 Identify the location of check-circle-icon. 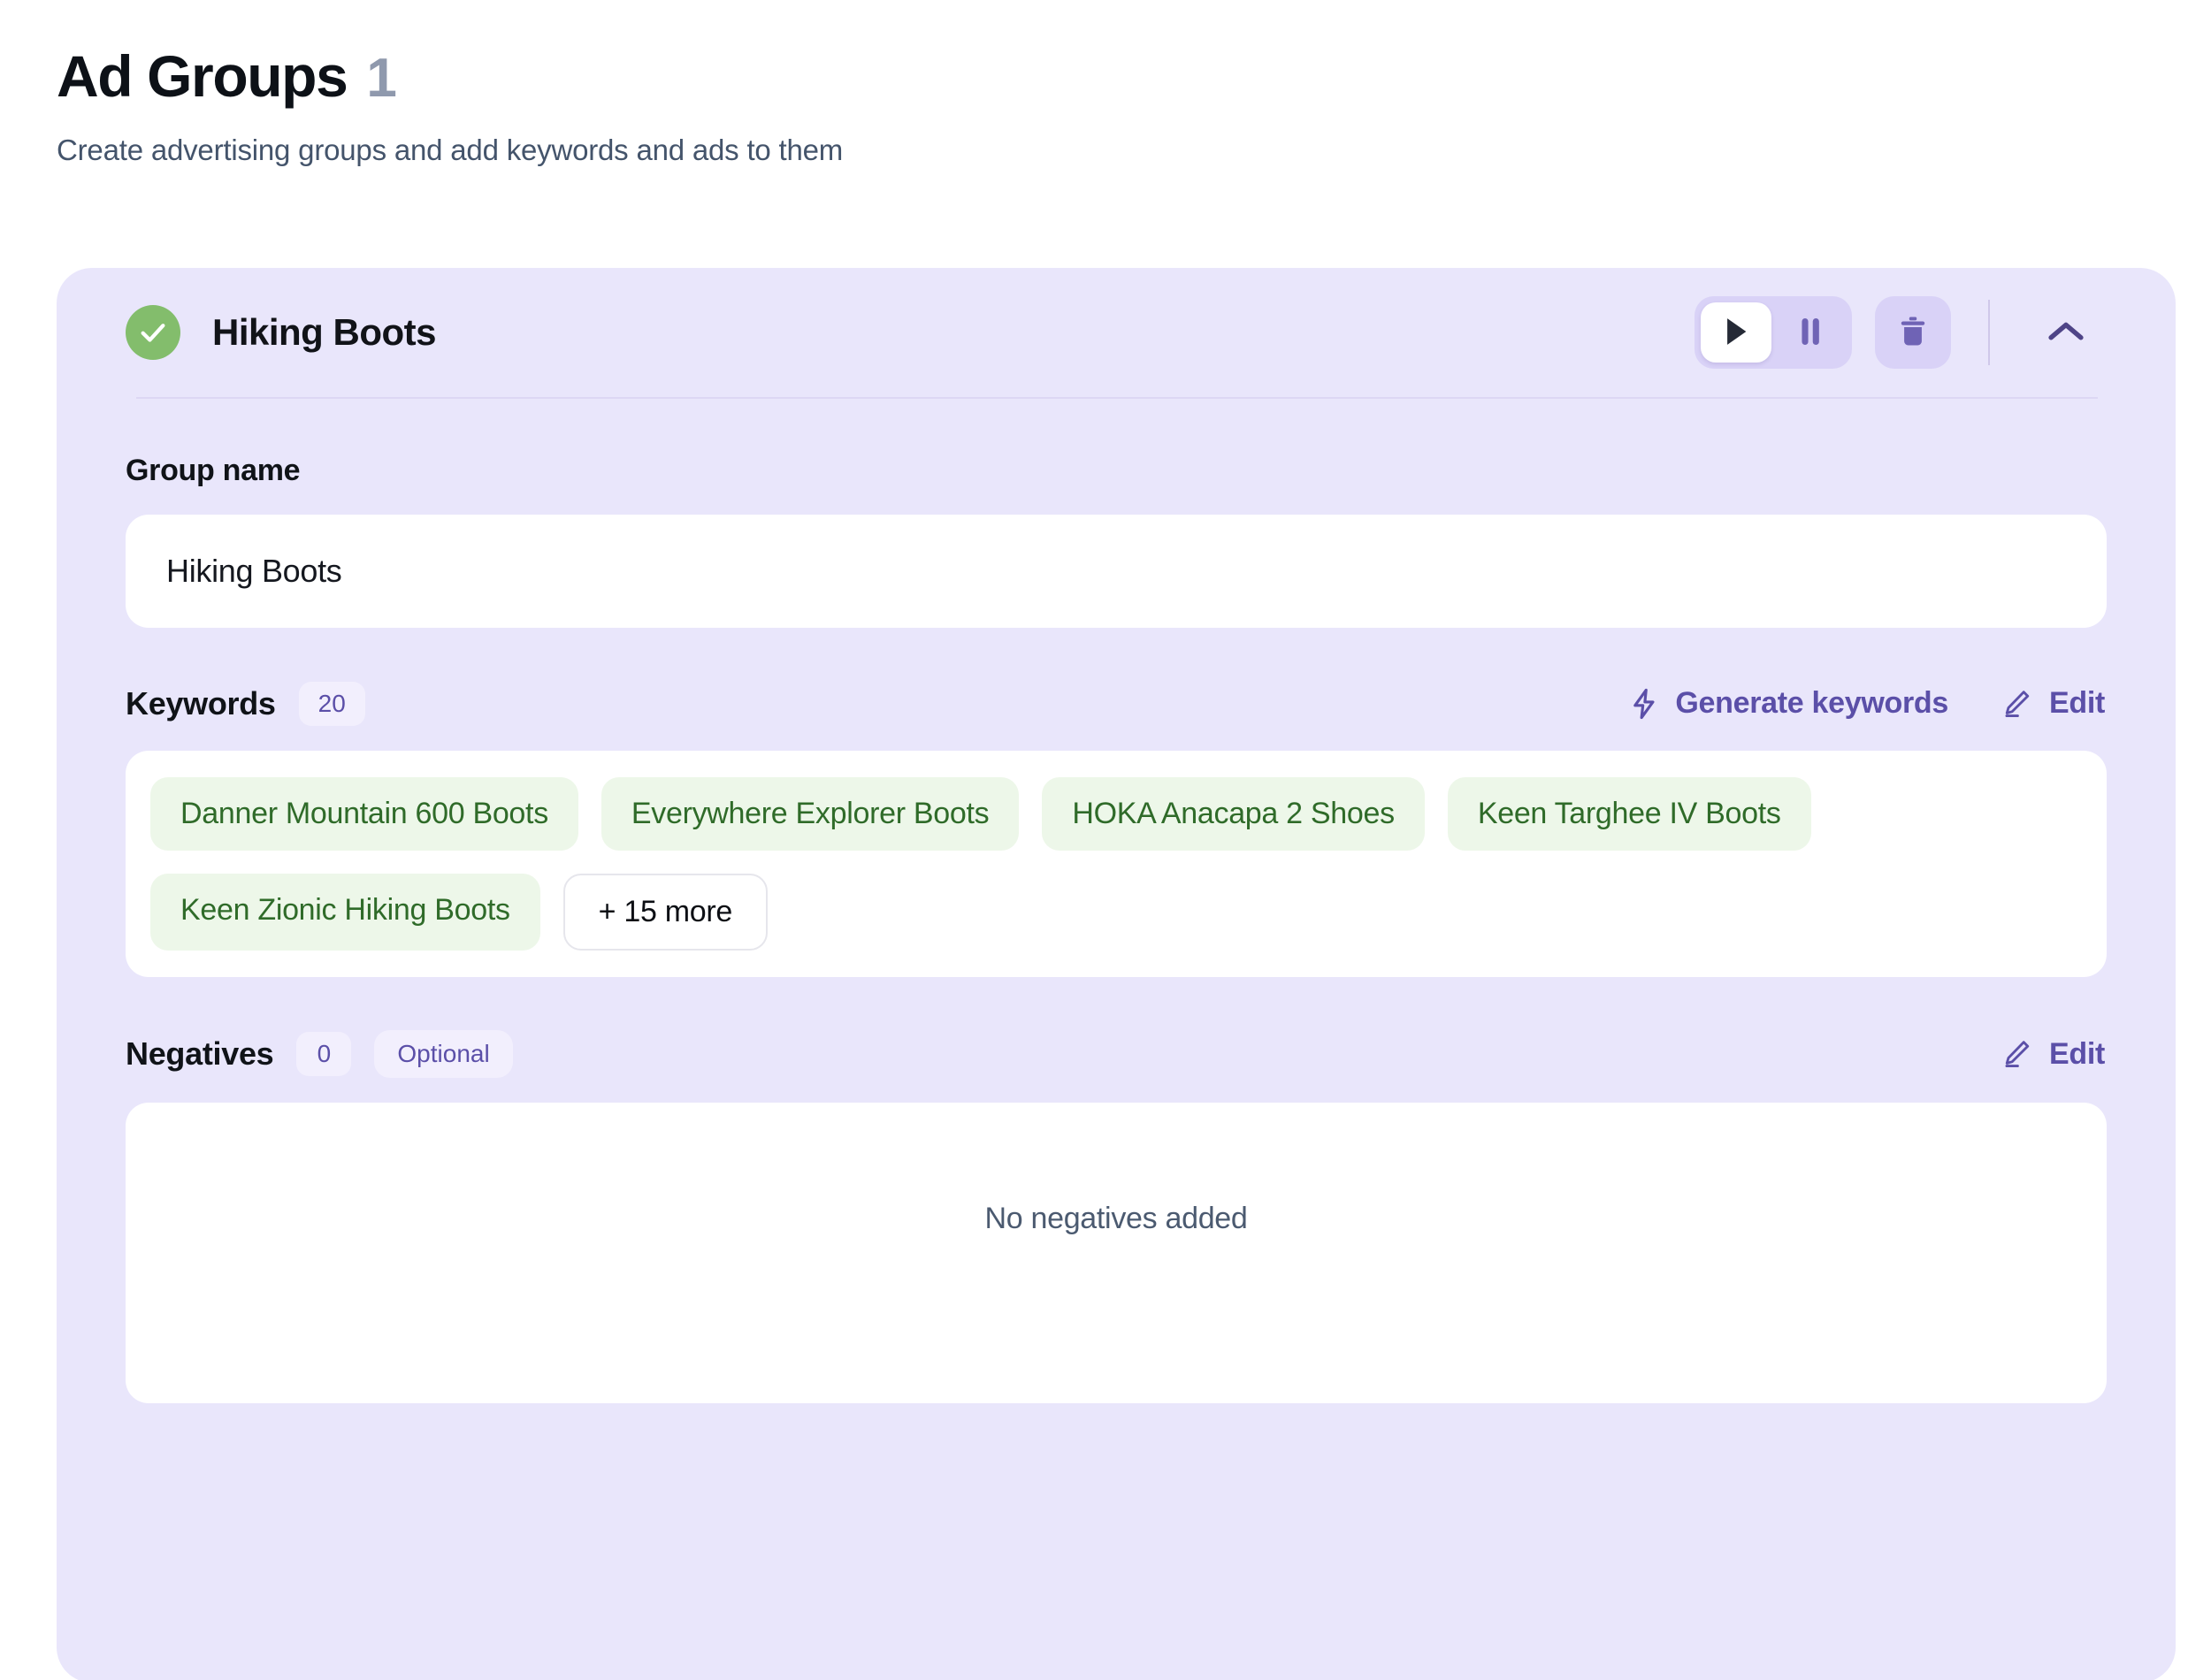
(153, 332).